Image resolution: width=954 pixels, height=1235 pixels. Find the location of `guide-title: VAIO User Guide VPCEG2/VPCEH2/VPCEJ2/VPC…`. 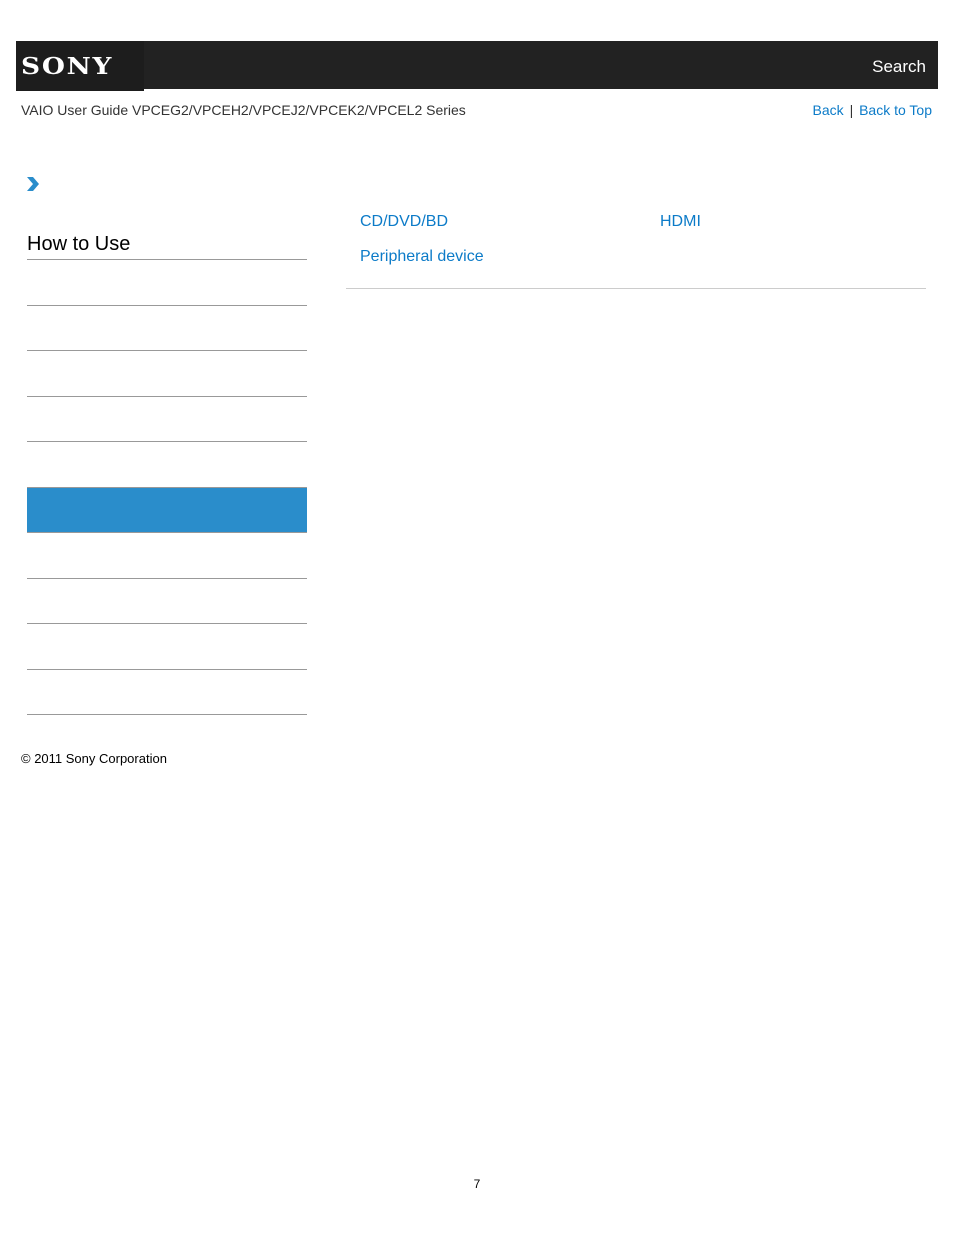

guide-title: VAIO User Guide VPCEG2/VPCEH2/VPCEJ2/VPC… is located at coordinates (243, 110).